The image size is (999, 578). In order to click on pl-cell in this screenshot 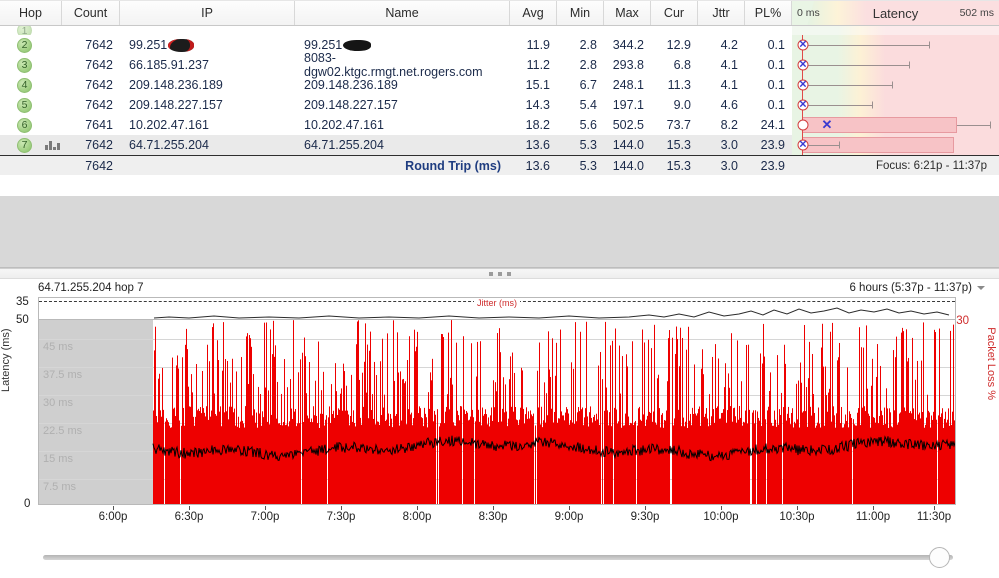, I will do `click(768, 30)`.